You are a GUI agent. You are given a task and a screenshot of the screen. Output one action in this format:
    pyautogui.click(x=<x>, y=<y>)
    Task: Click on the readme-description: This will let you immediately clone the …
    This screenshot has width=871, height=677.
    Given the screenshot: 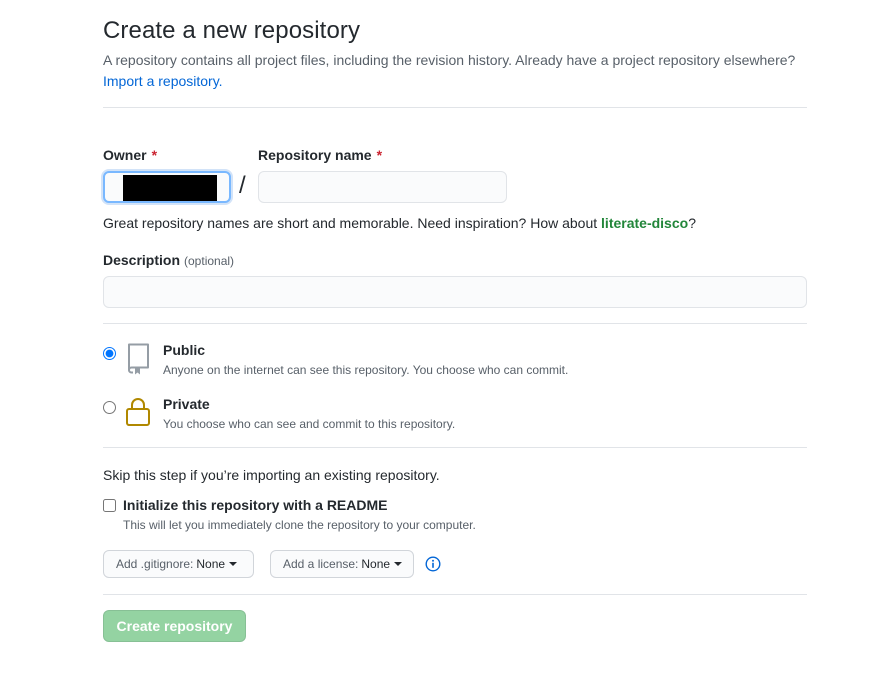 What is the action you would take?
    pyautogui.click(x=299, y=525)
    